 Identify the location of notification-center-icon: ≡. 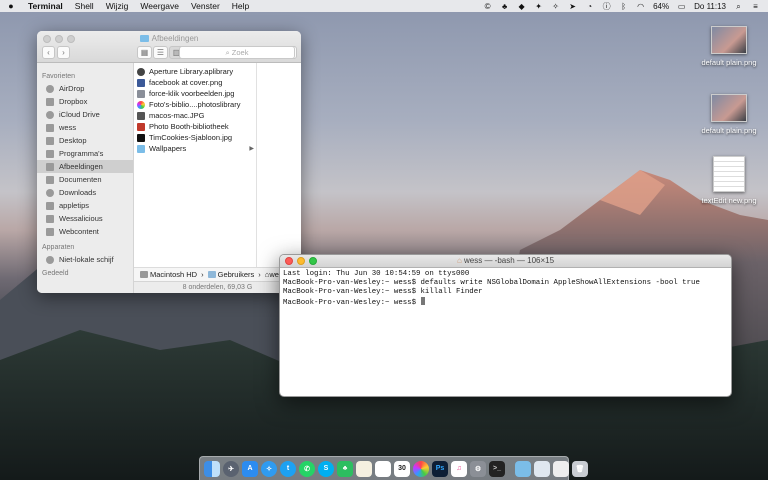
(755, 6).